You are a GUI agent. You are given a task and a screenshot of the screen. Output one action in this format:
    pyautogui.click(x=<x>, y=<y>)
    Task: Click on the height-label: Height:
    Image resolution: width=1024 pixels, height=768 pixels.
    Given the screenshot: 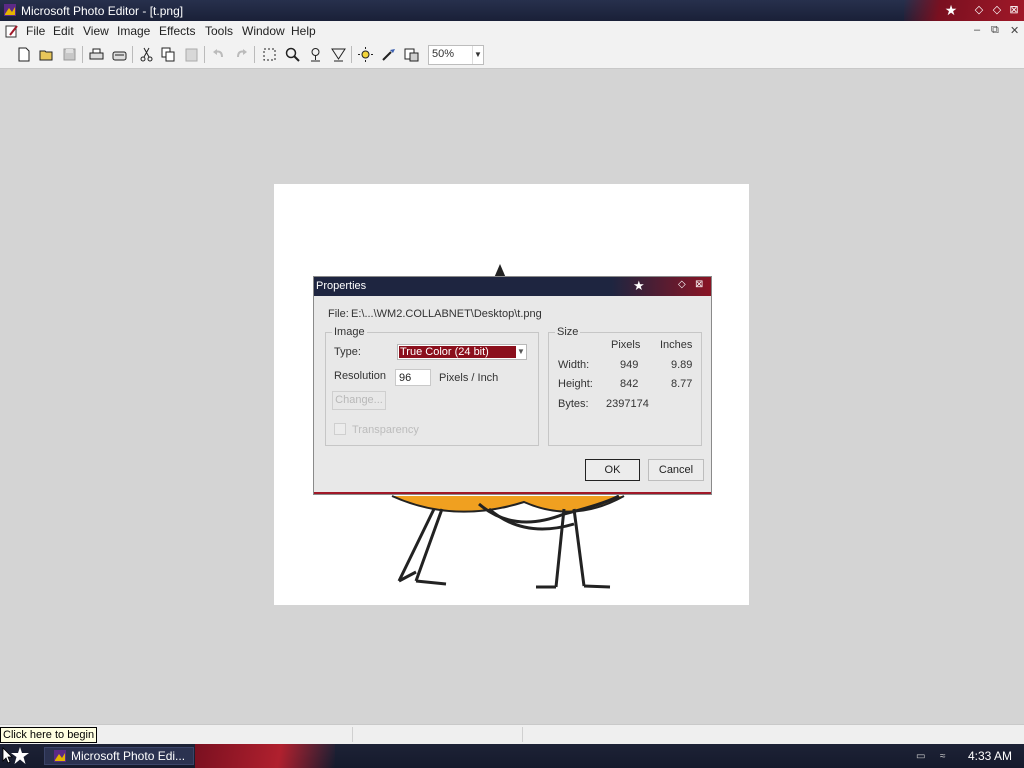 What is the action you would take?
    pyautogui.click(x=575, y=384)
    